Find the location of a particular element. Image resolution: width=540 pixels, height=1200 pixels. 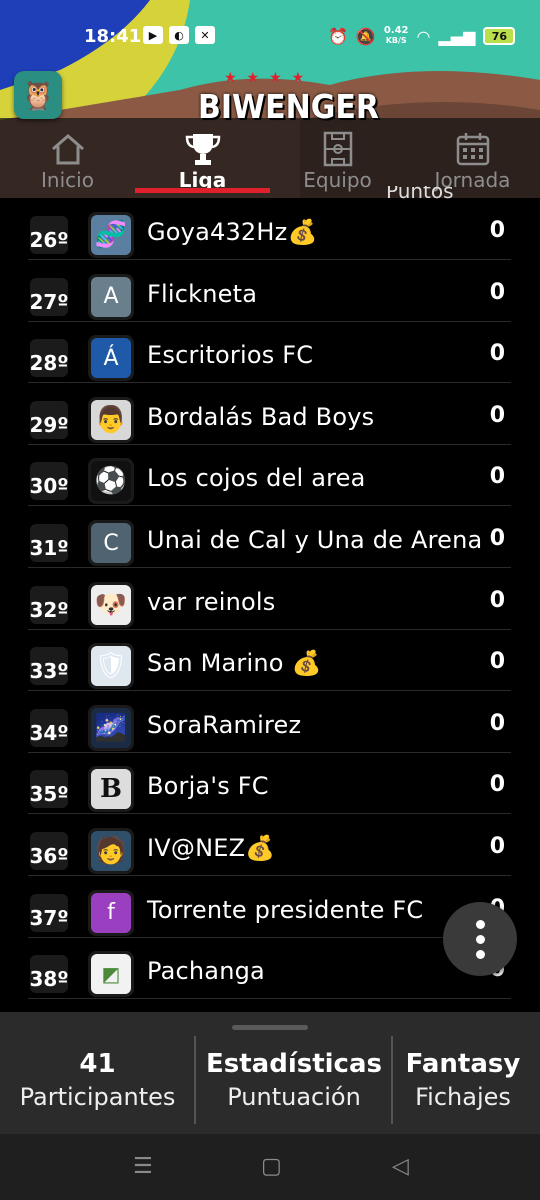

team-name: Pachanga is located at coordinates (206, 971).